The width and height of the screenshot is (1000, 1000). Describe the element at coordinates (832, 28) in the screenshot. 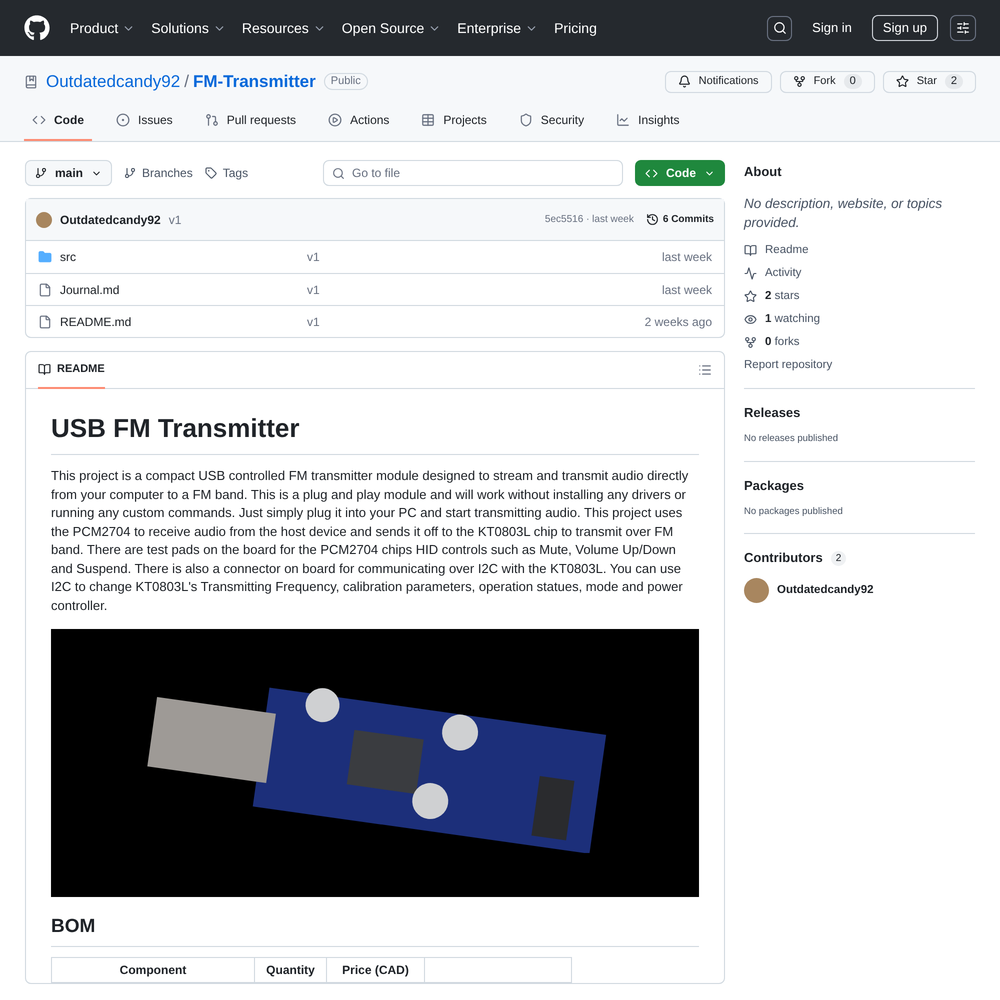

I see `sign-in-link: Sign in` at that location.